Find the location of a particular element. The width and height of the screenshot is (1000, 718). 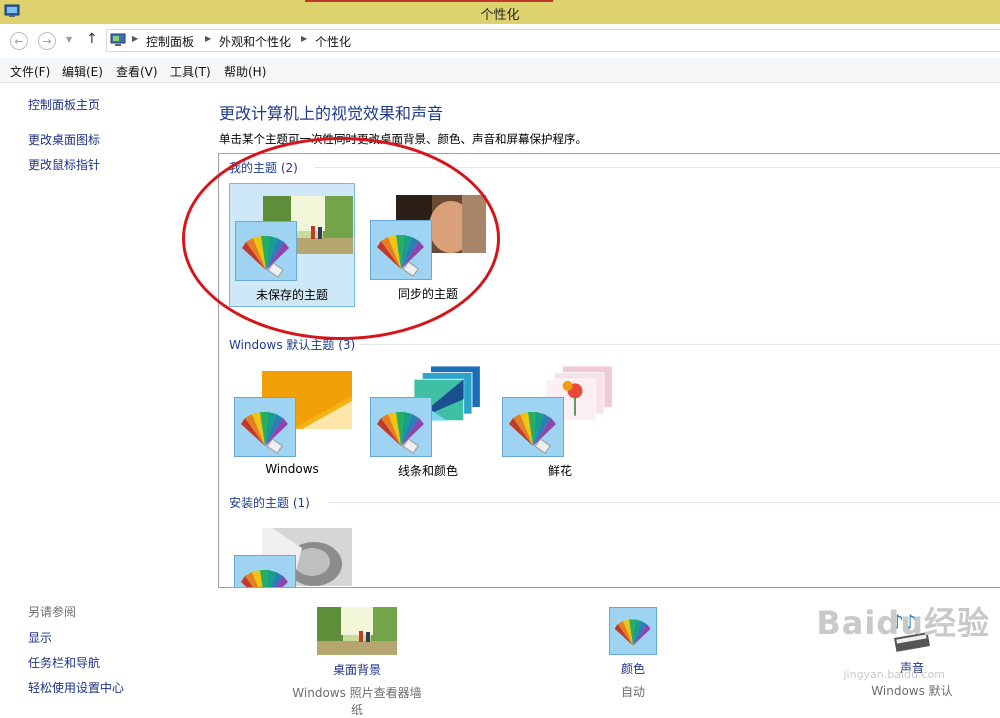

breadcrumb-personalization: 个性化 is located at coordinates (333, 41).